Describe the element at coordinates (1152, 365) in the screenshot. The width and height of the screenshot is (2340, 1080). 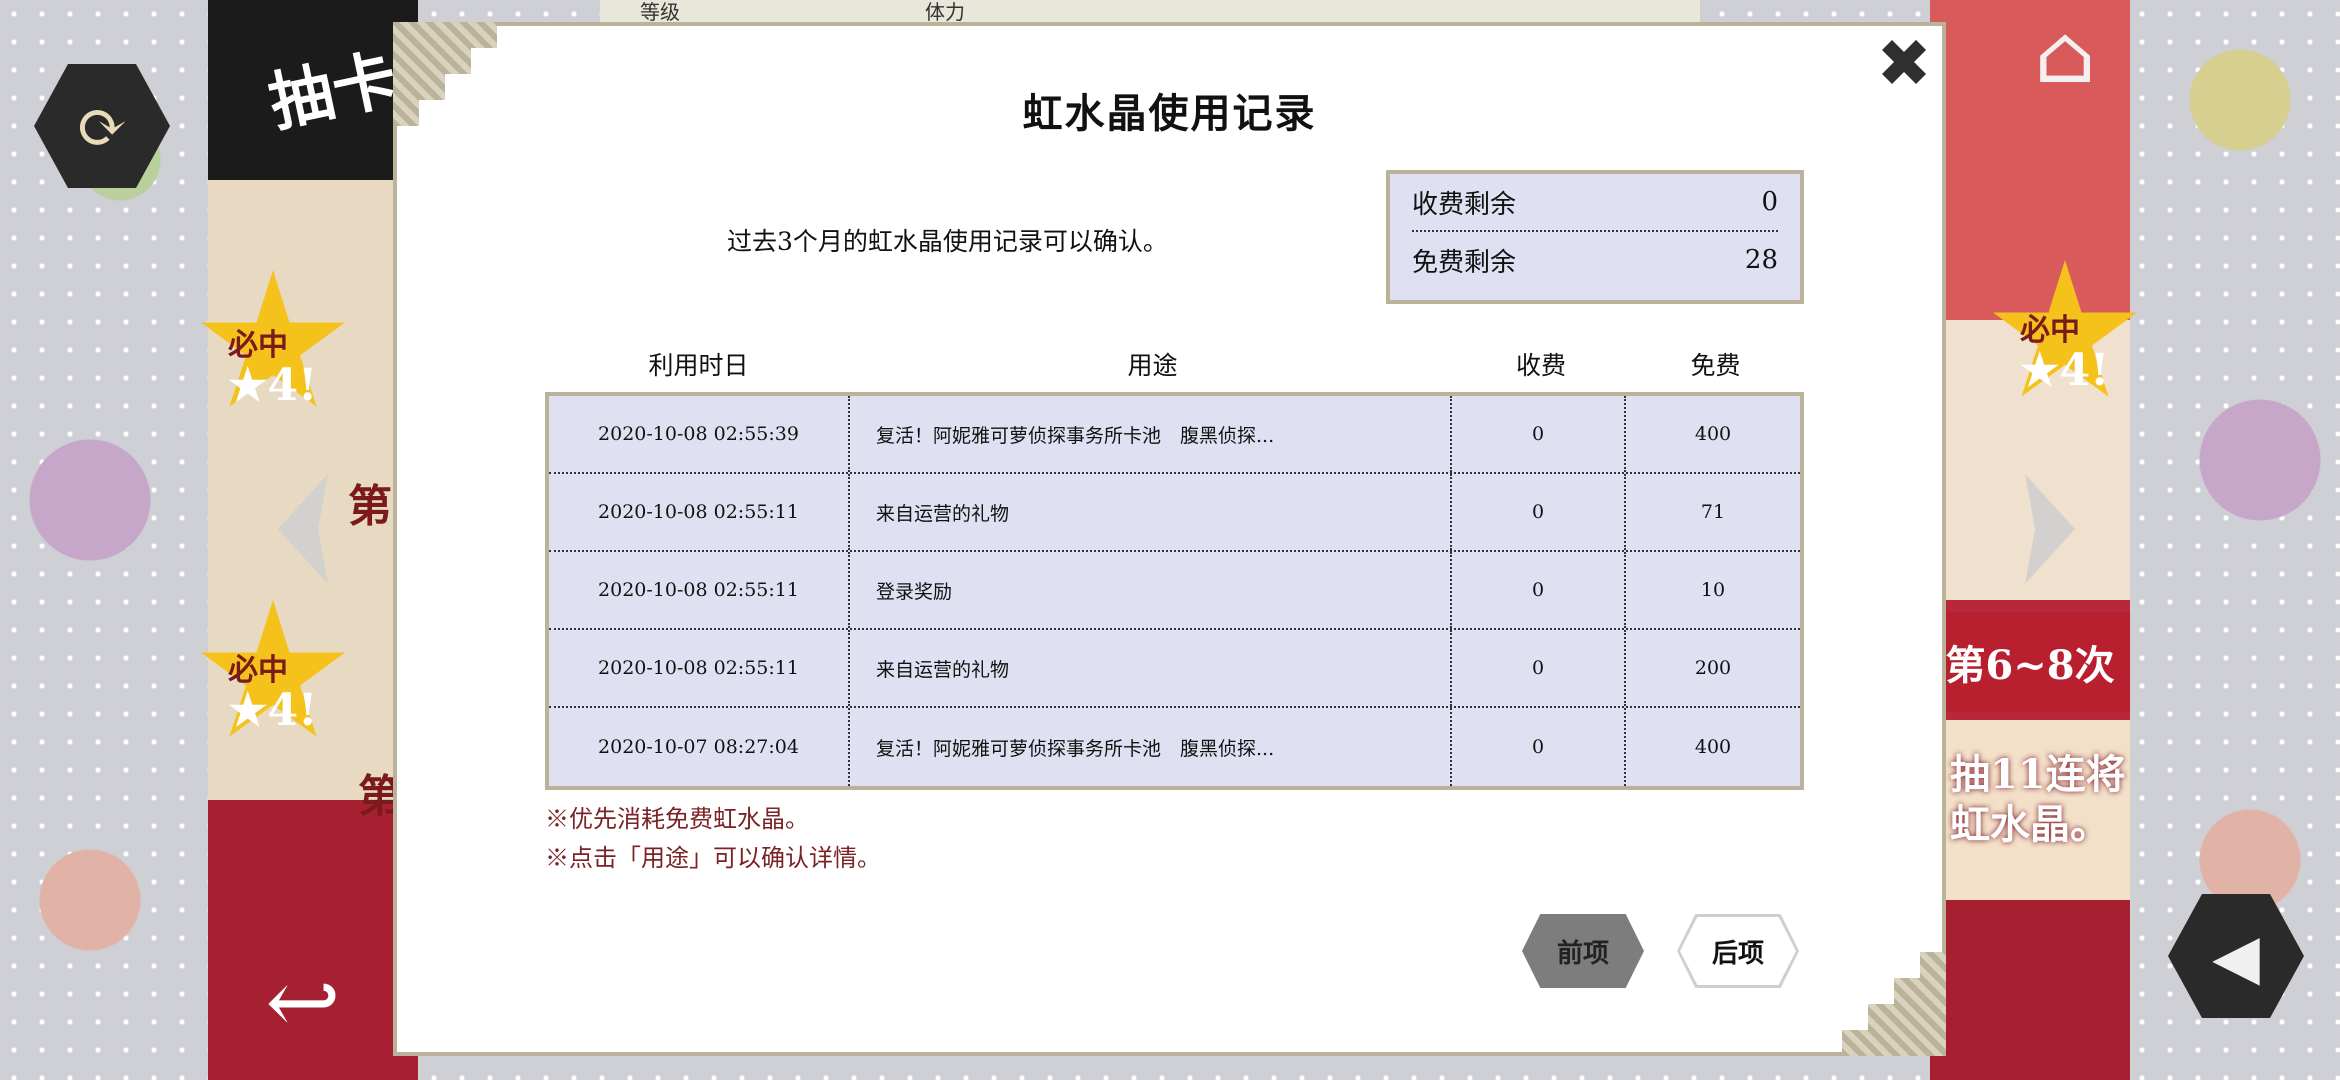
I see `header-use: 用途` at that location.